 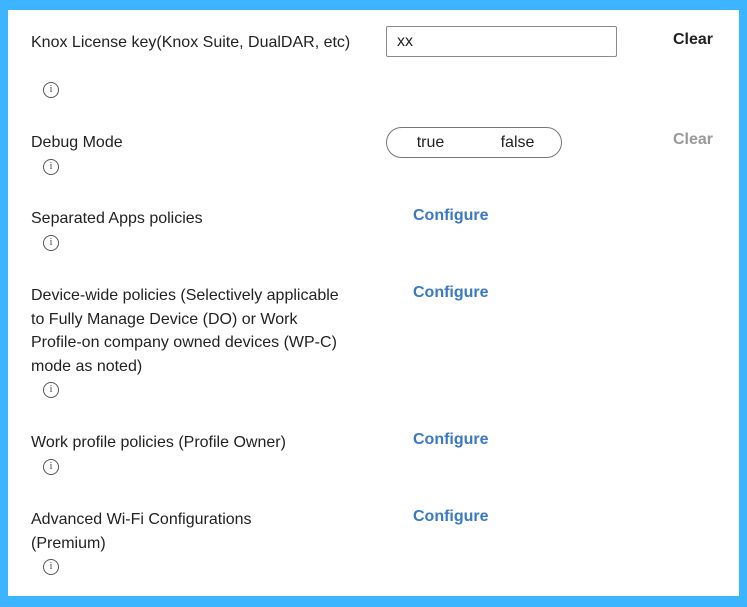 I want to click on separated-apps-label: Separated Apps policies, so click(x=117, y=218).